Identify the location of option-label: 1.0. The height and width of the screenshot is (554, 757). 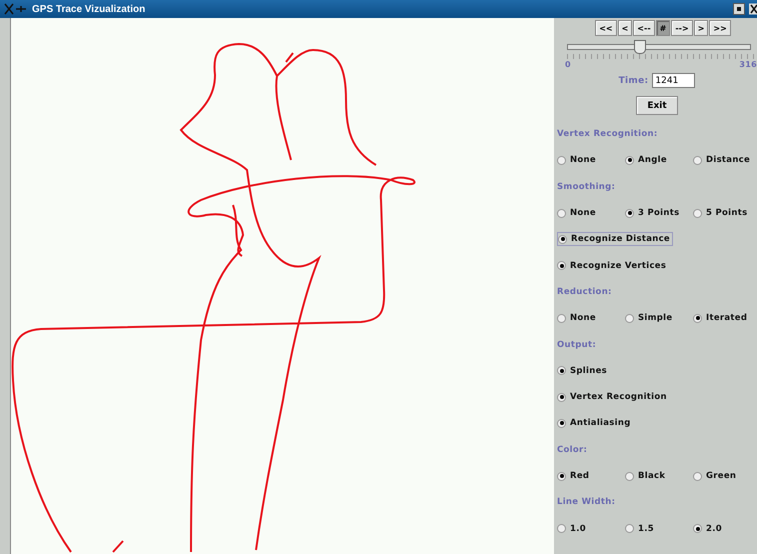
(578, 529).